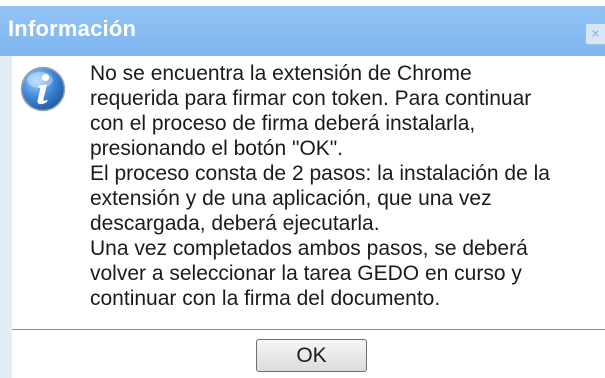 The image size is (605, 378). What do you see at coordinates (308, 329) in the screenshot?
I see `footer-divider` at bounding box center [308, 329].